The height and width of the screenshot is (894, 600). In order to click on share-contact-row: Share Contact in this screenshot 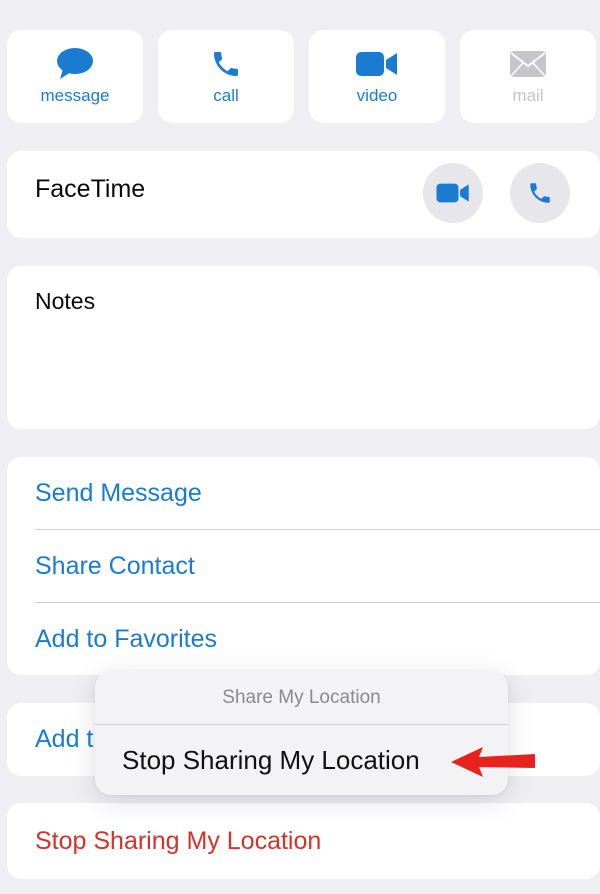, I will do `click(317, 566)`.